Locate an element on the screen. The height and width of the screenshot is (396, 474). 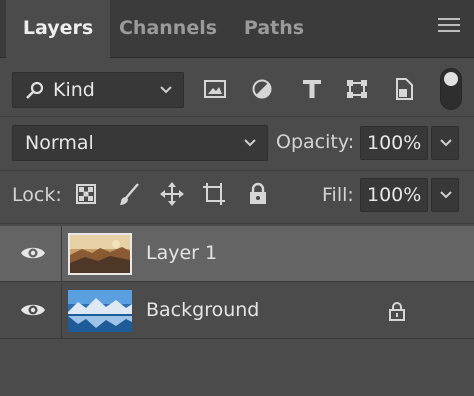
background-thumbnail-image is located at coordinates (100, 311).